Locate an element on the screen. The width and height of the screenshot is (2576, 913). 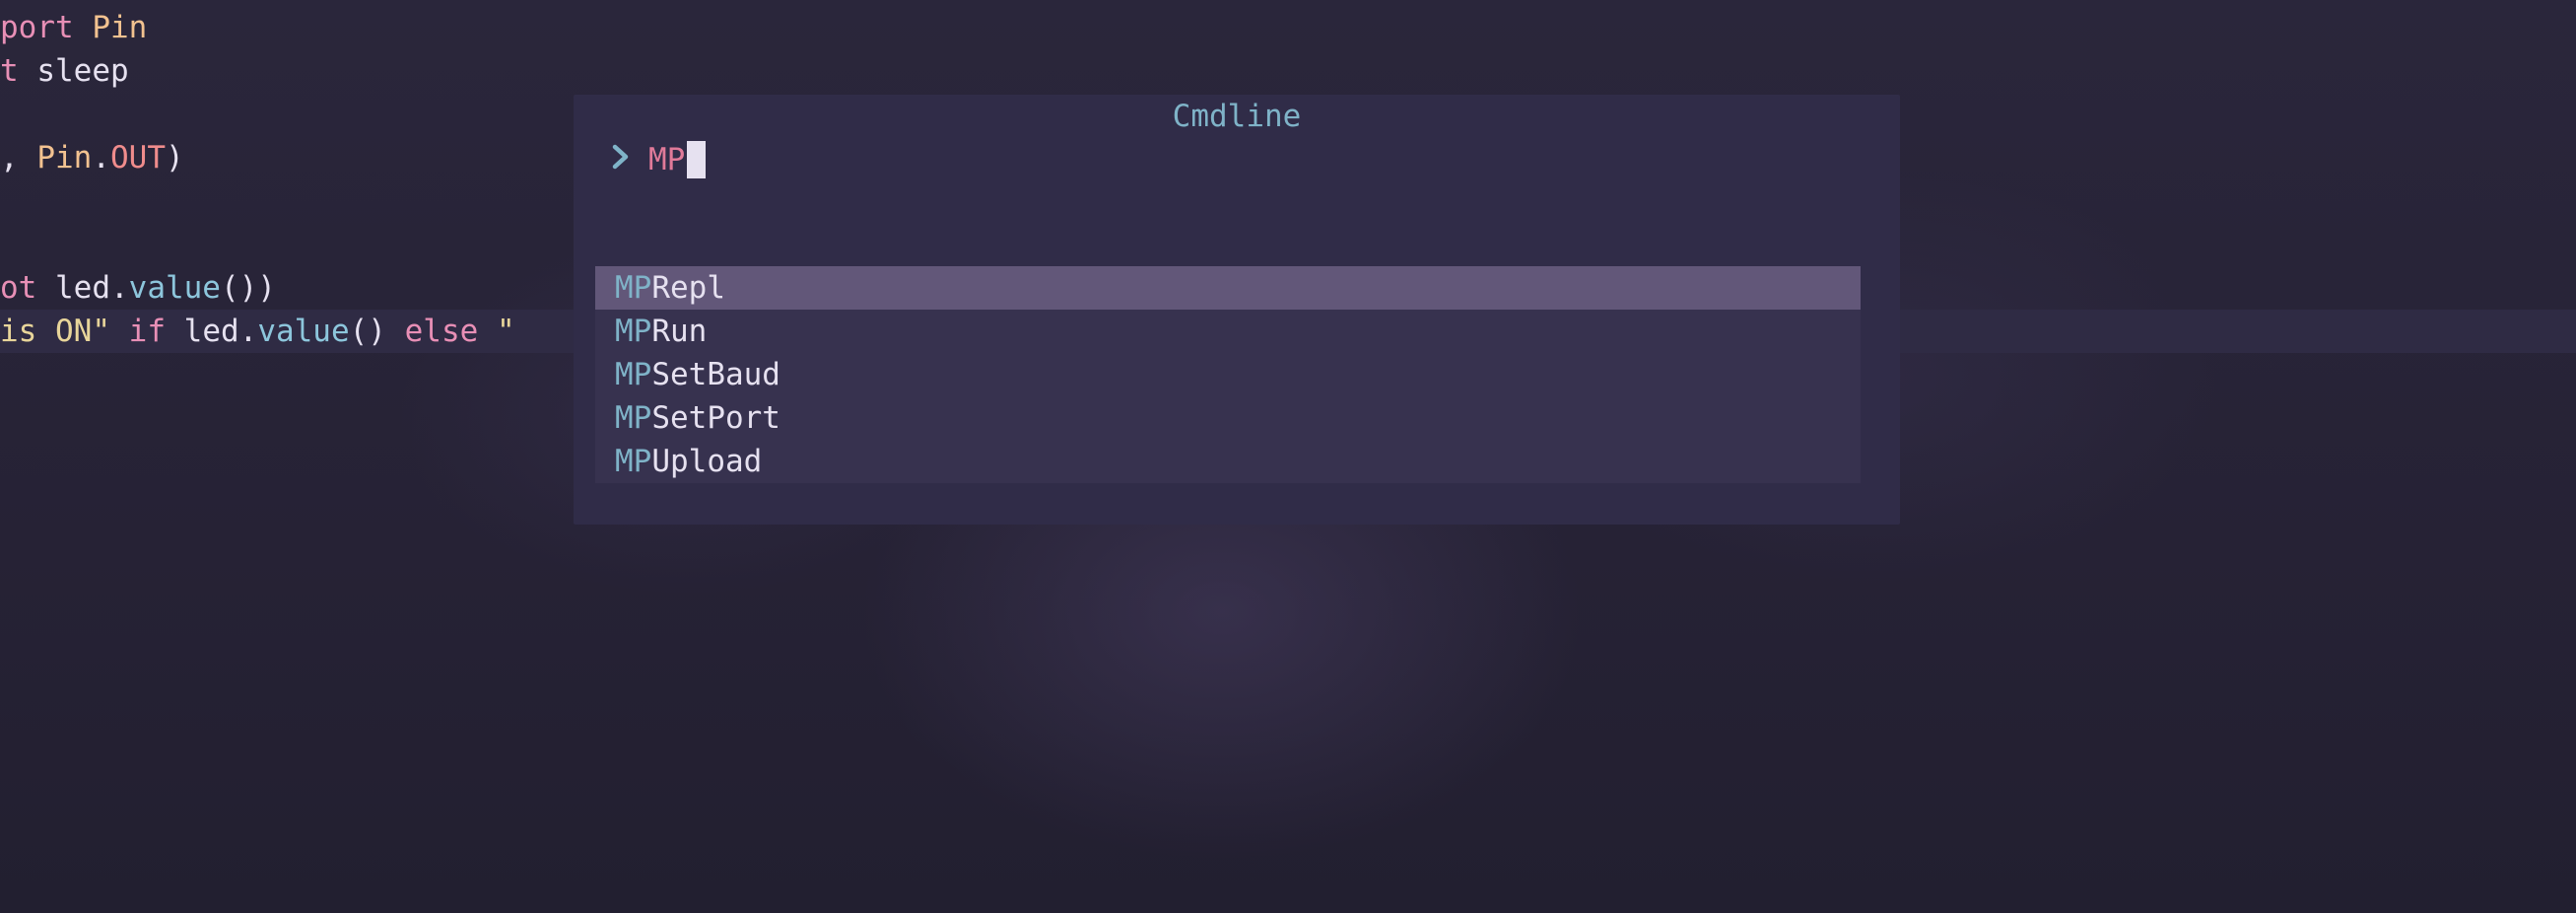
completion-rest-text: SetBaud is located at coordinates (715, 374).